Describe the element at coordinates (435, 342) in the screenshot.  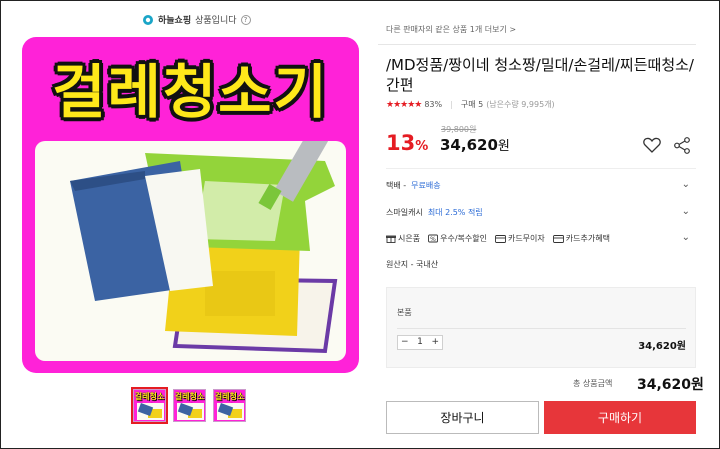
I see `quantity-plus-button: +` at that location.